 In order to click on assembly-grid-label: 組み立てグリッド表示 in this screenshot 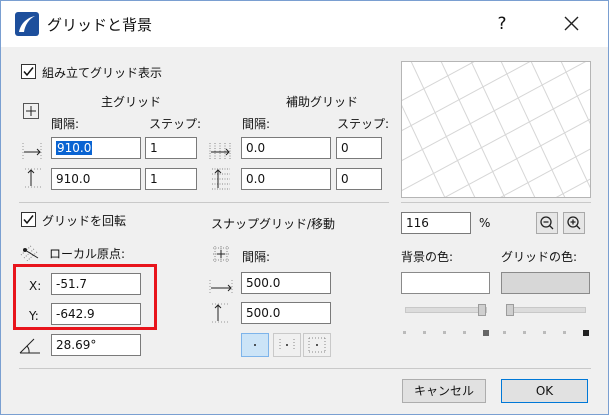, I will do `click(102, 73)`.